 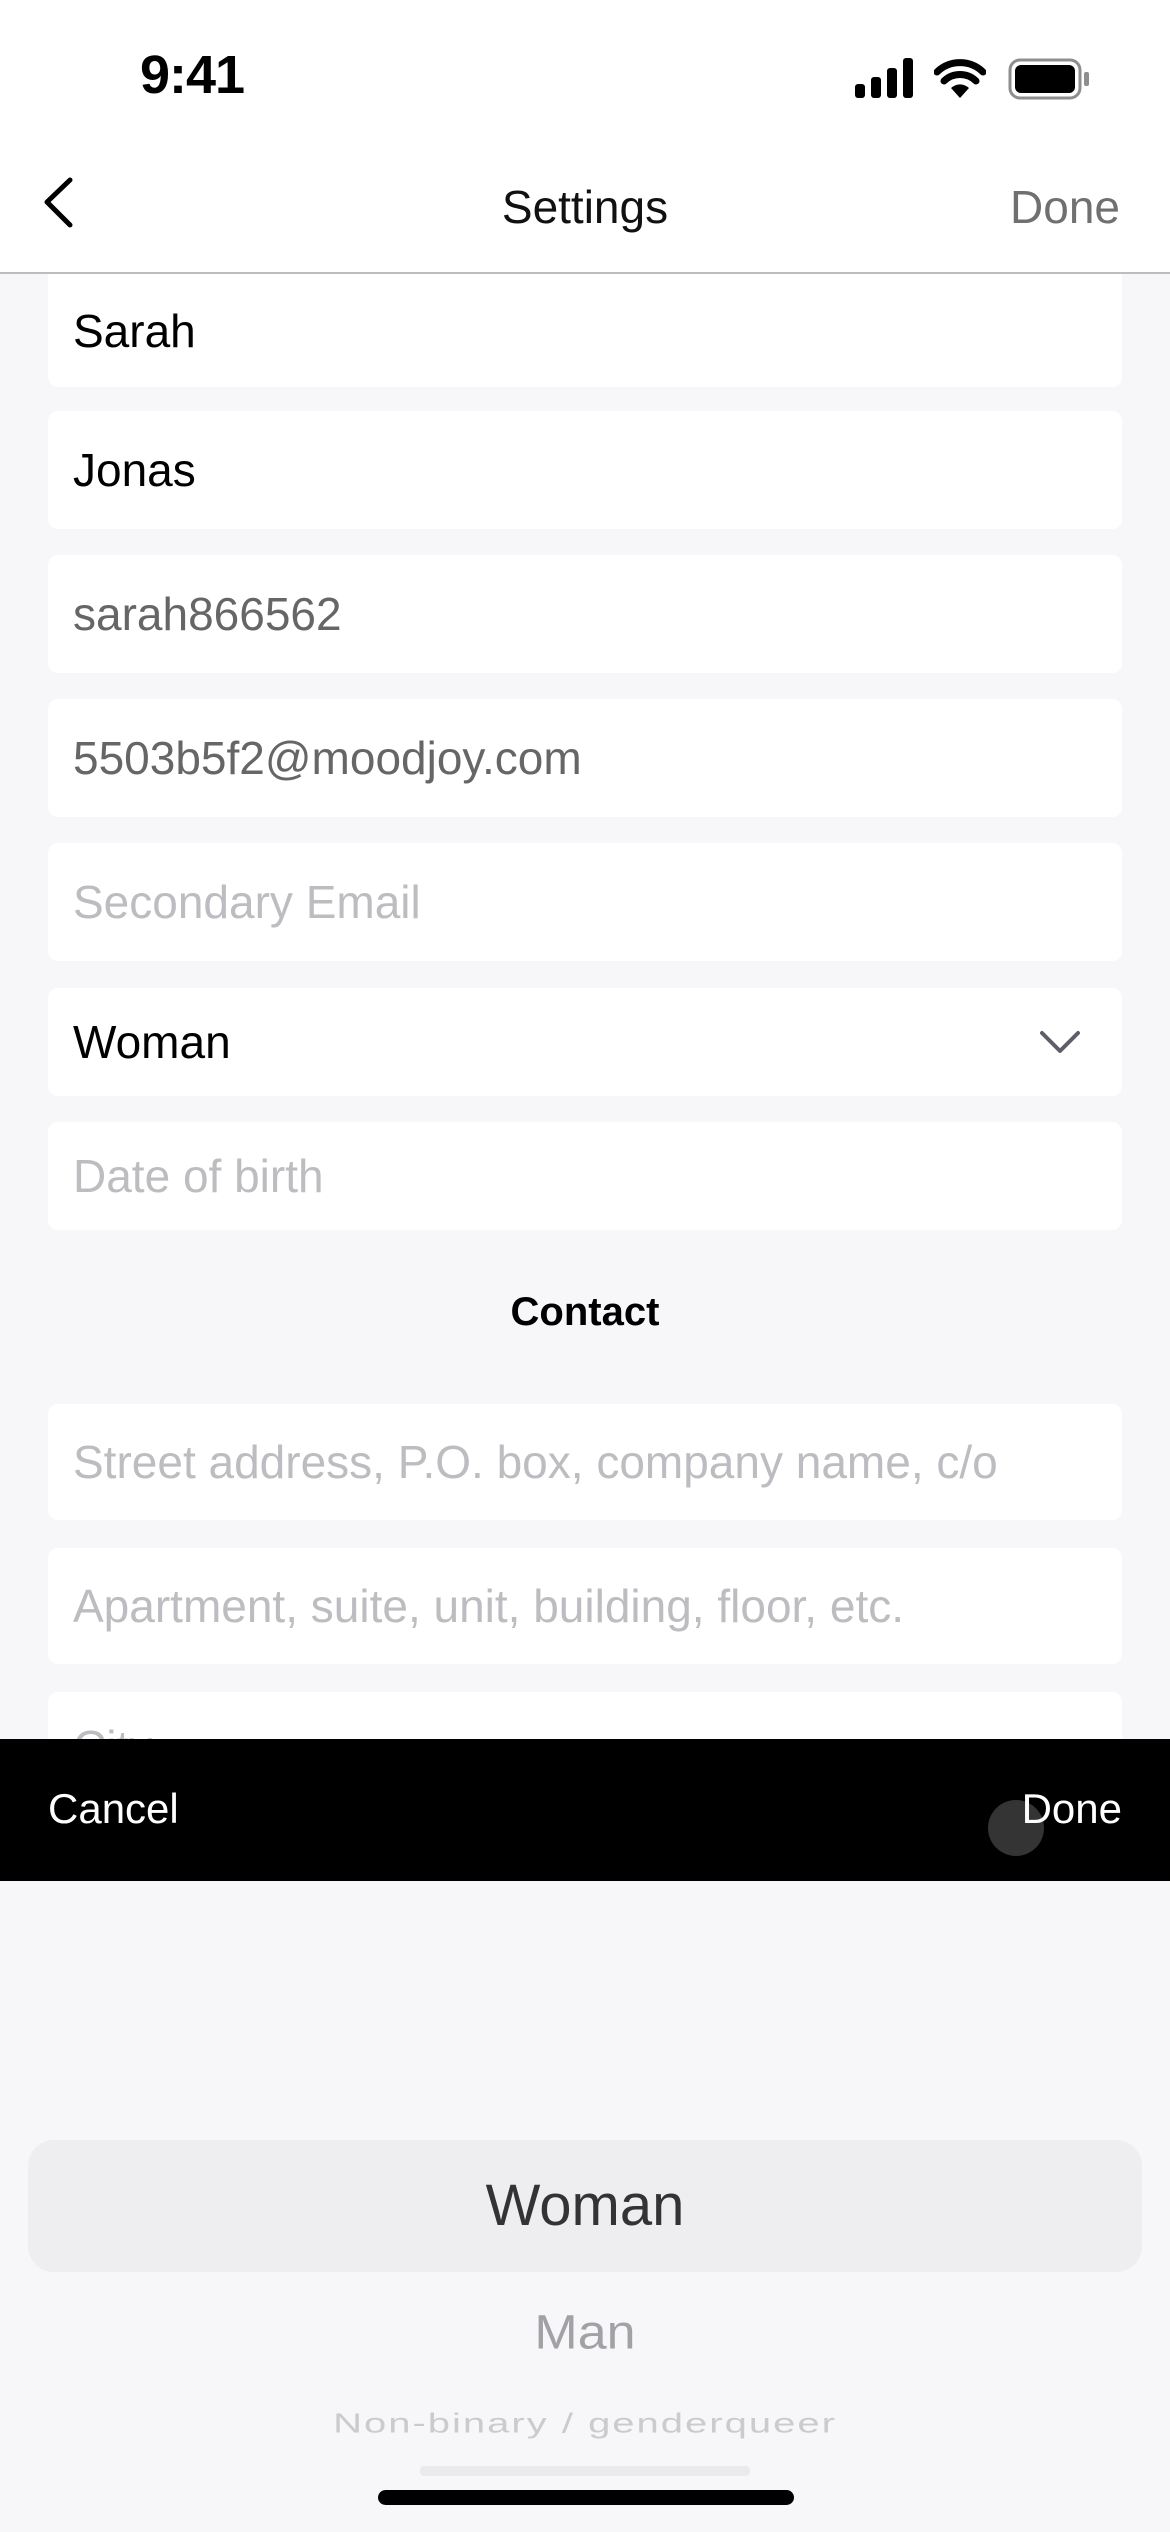 I want to click on picker-option: Man, so click(x=585, y=2332).